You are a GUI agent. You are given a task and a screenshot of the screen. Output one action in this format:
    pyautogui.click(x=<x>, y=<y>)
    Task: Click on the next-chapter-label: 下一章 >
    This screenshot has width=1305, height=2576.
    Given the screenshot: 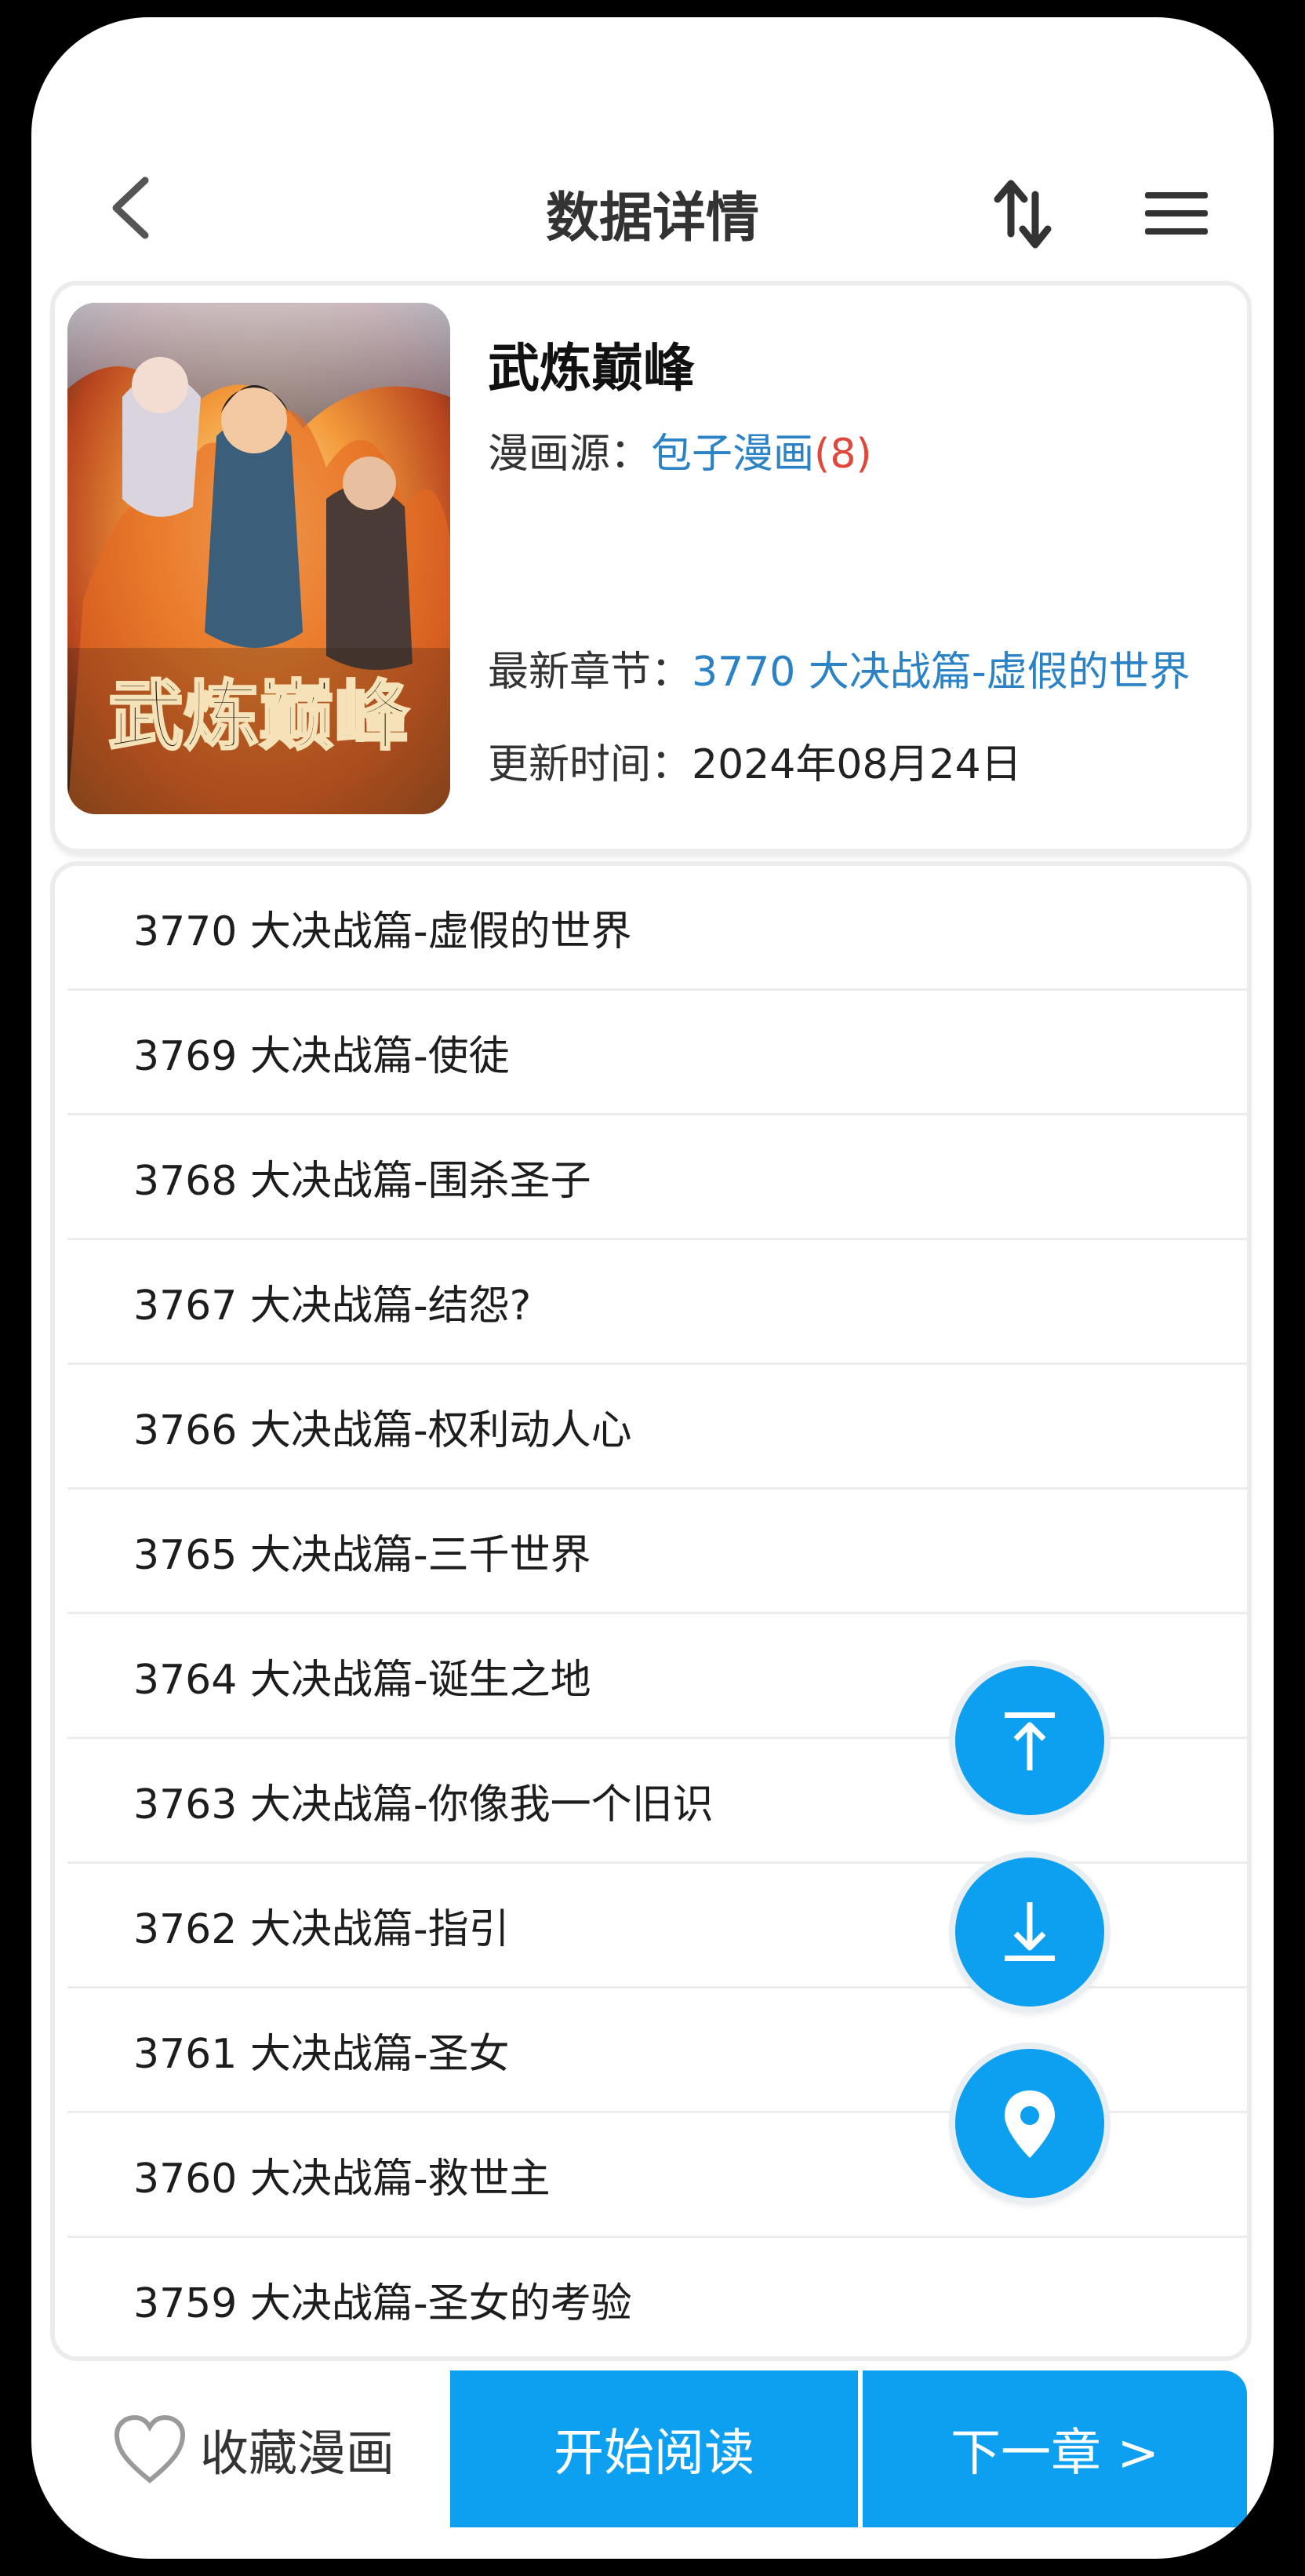 What is the action you would take?
    pyautogui.click(x=1055, y=2454)
    